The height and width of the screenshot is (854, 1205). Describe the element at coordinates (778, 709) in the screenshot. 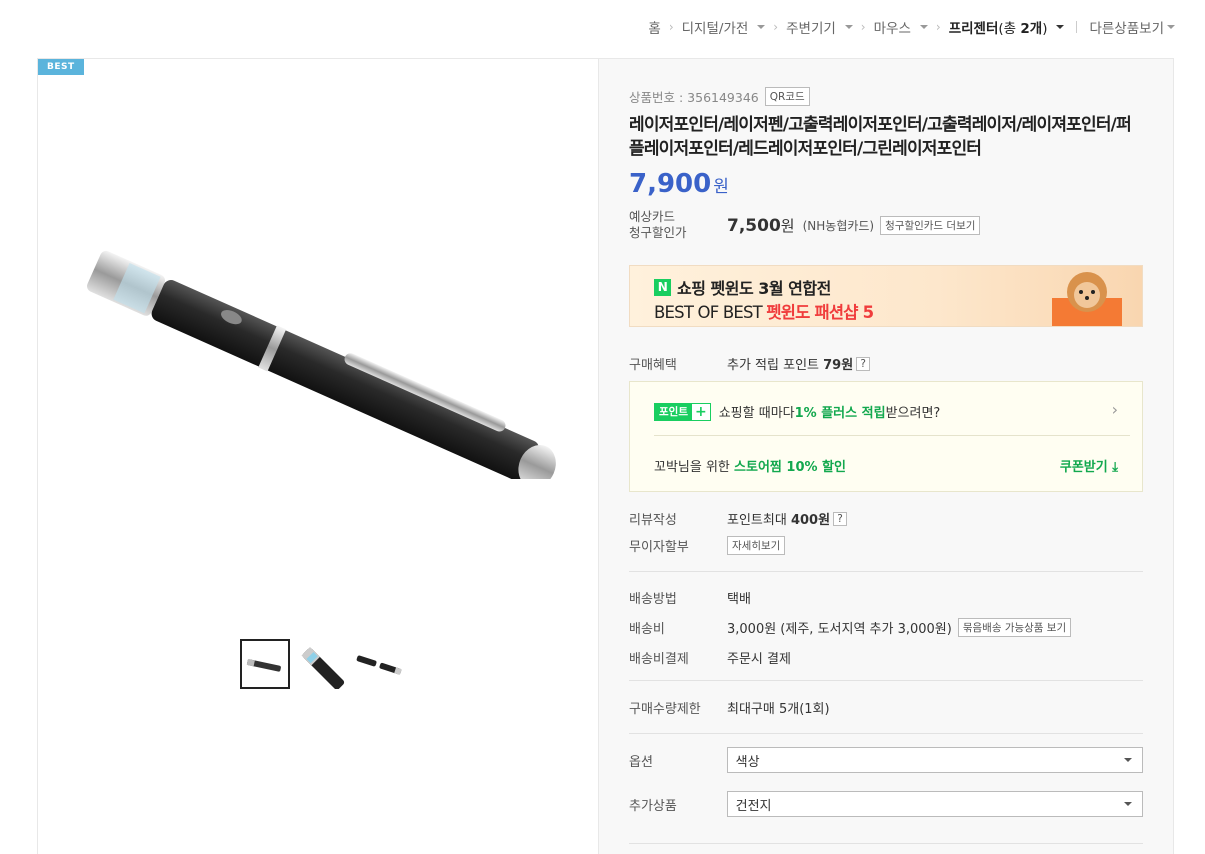

I see `purchase-limit-value: 최대구매 5개(1회)` at that location.